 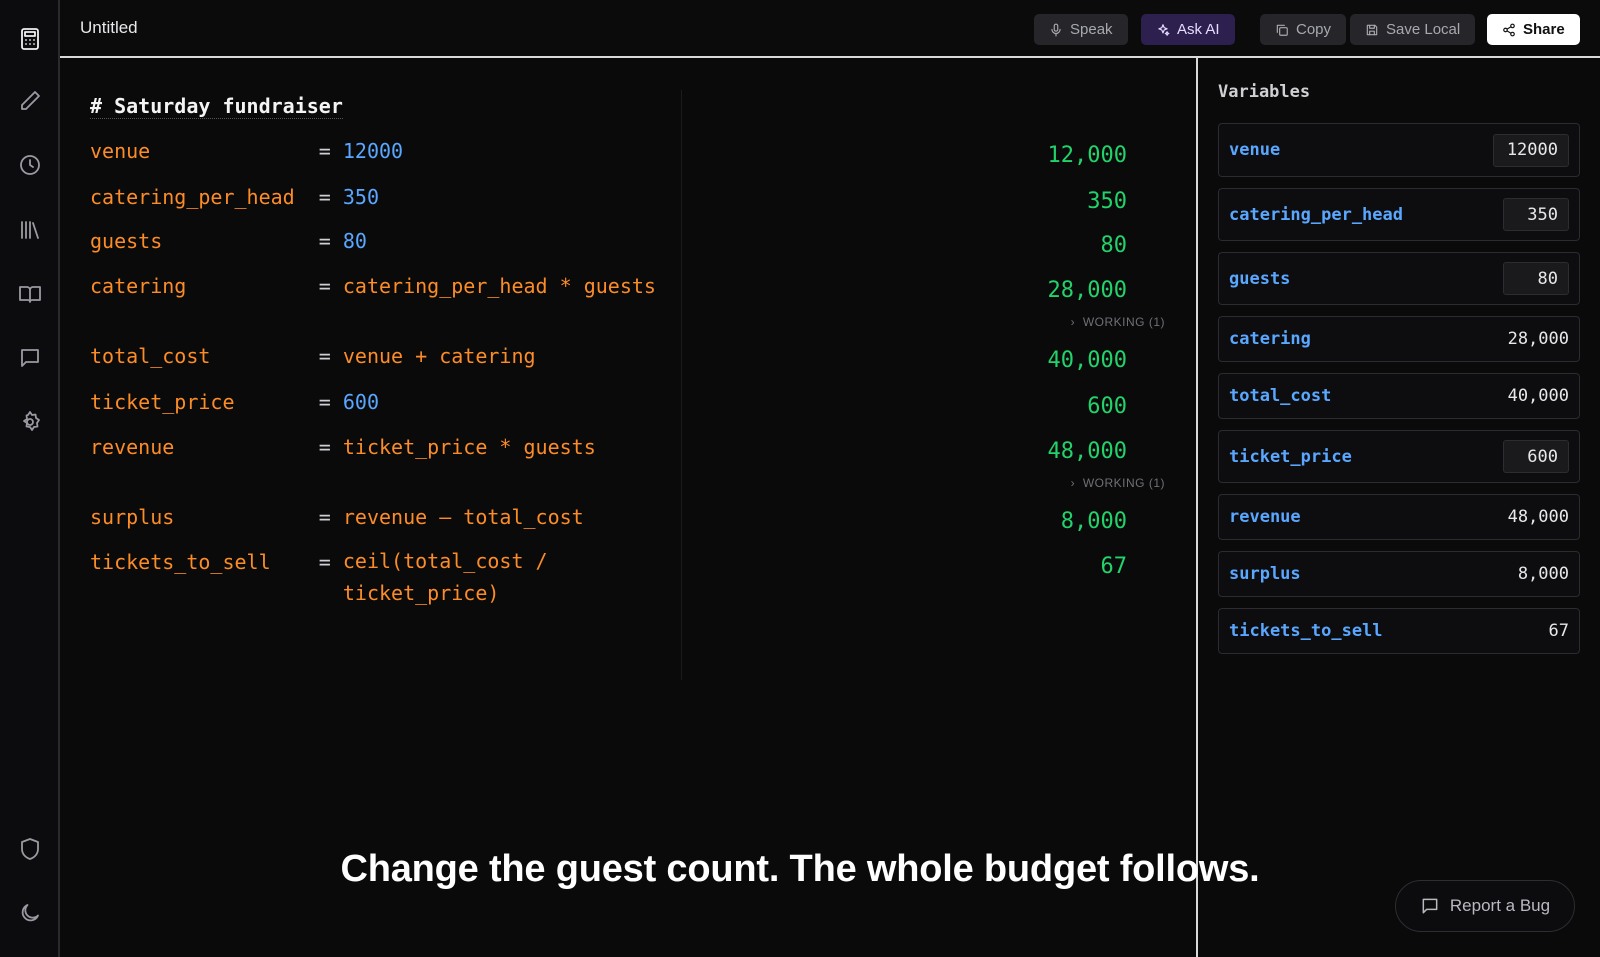 I want to click on editor-line-ticket-price: ticket_price = 600, so click(x=234, y=402).